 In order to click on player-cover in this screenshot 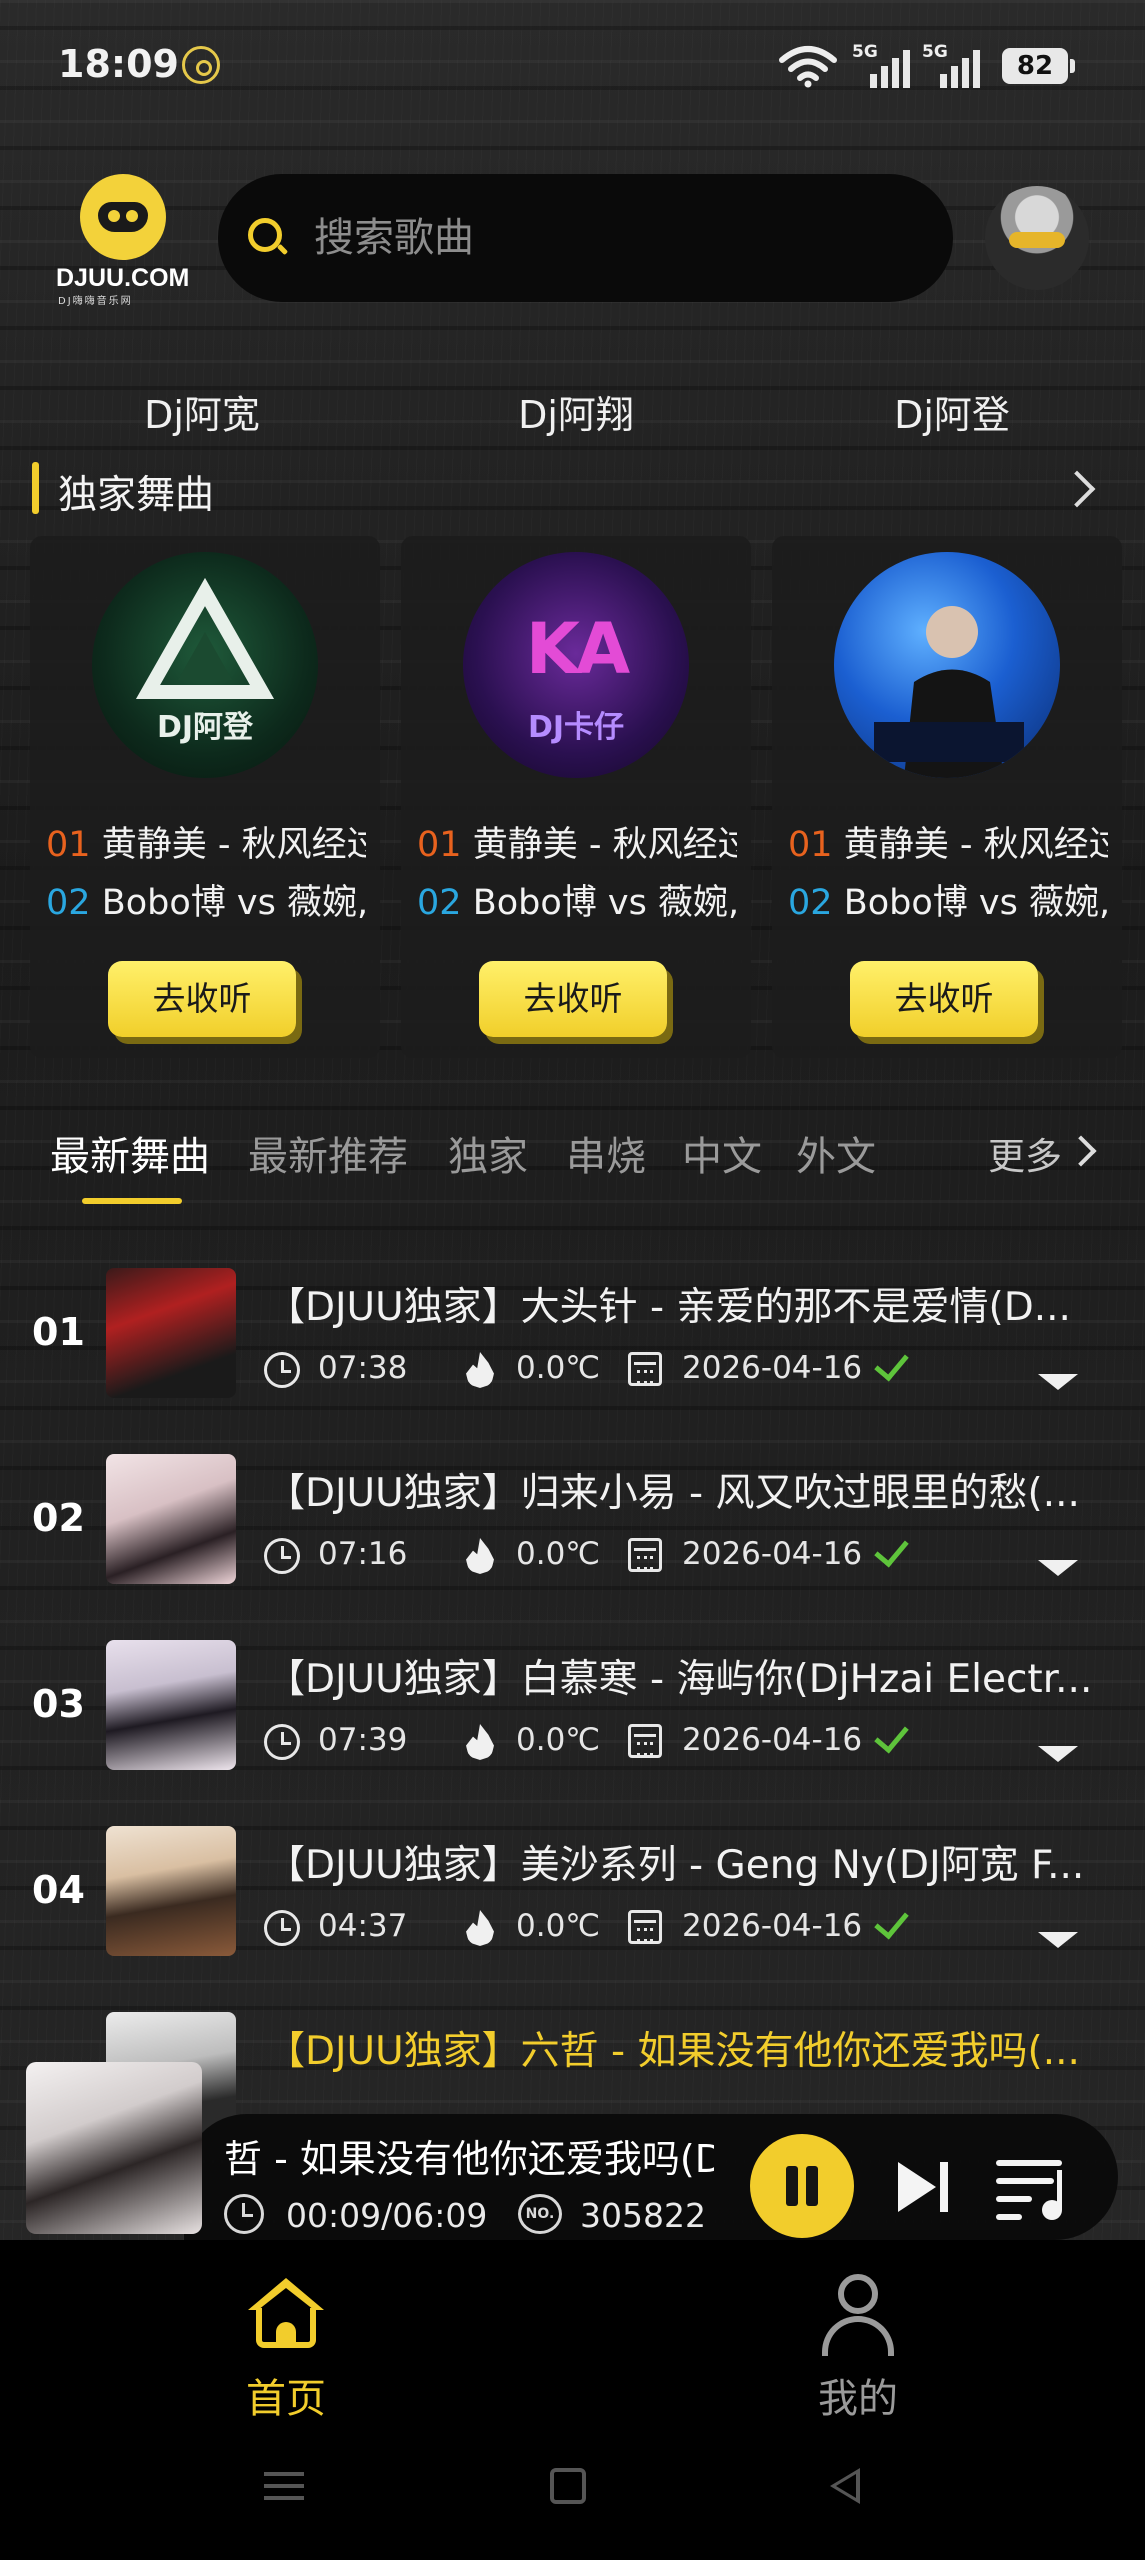, I will do `click(114, 2148)`.